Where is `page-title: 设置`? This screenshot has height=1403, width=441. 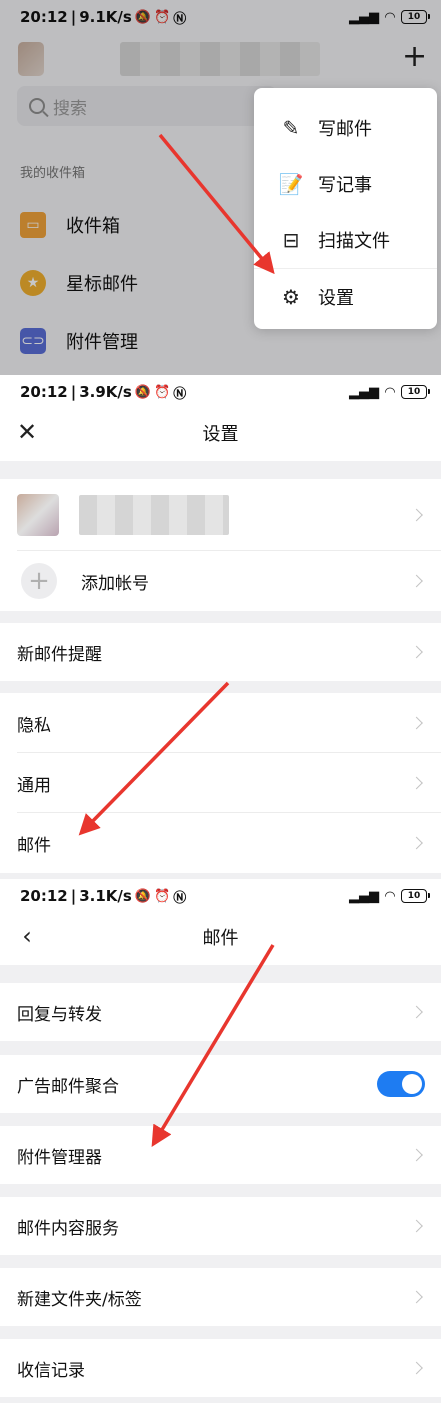 page-title: 设置 is located at coordinates (220, 434).